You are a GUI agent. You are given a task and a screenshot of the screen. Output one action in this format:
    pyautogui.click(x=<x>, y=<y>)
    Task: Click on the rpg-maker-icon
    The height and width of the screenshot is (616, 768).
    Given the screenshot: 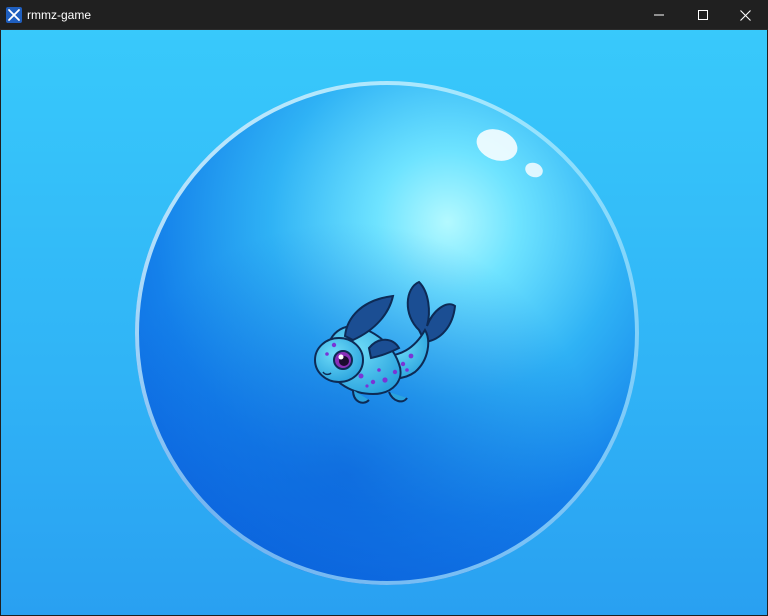 What is the action you would take?
    pyautogui.click(x=14, y=15)
    